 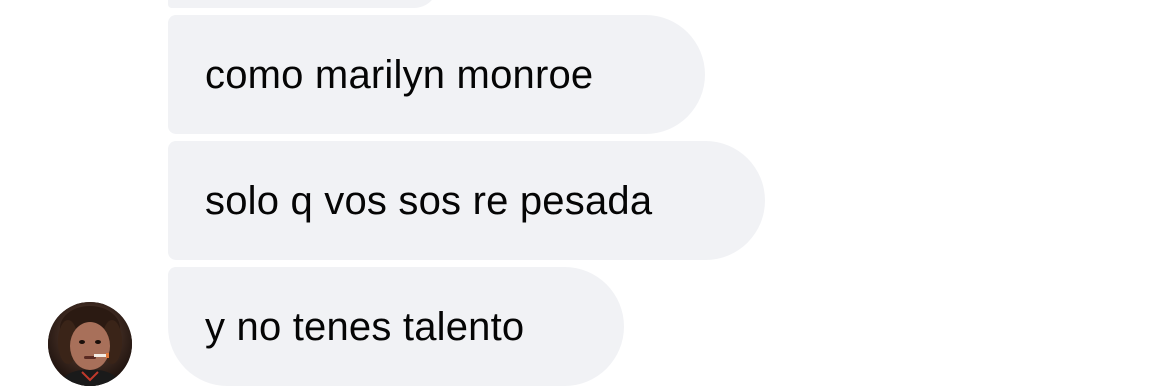 I want to click on message-bubble-previous, so click(x=303, y=4).